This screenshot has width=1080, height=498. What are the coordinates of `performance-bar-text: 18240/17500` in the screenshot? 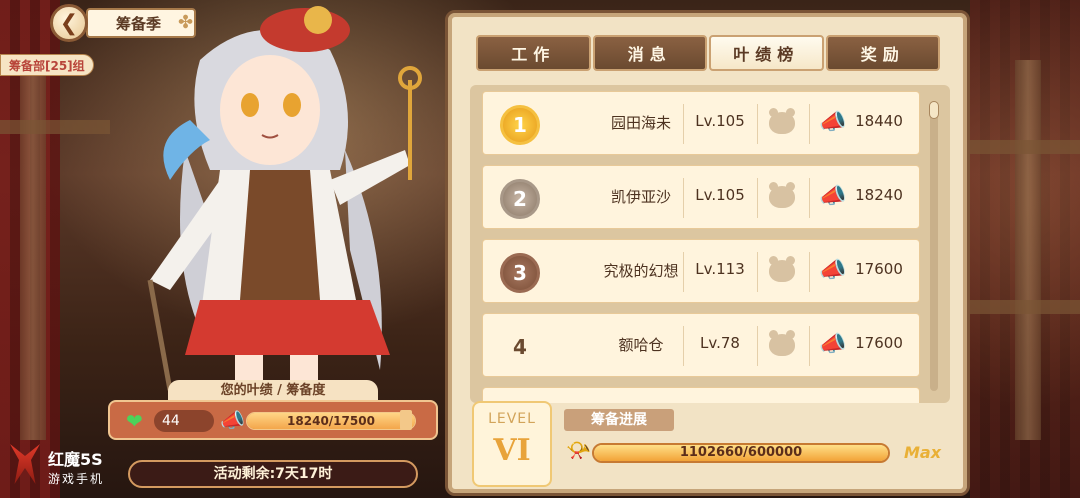 It's located at (331, 421).